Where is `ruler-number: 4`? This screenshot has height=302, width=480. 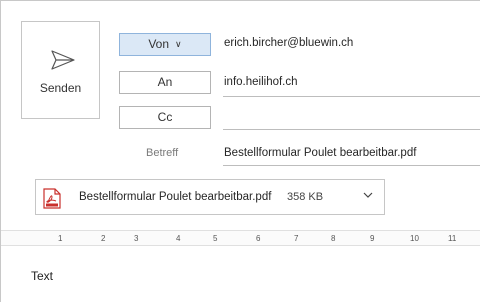 ruler-number: 4 is located at coordinates (178, 238).